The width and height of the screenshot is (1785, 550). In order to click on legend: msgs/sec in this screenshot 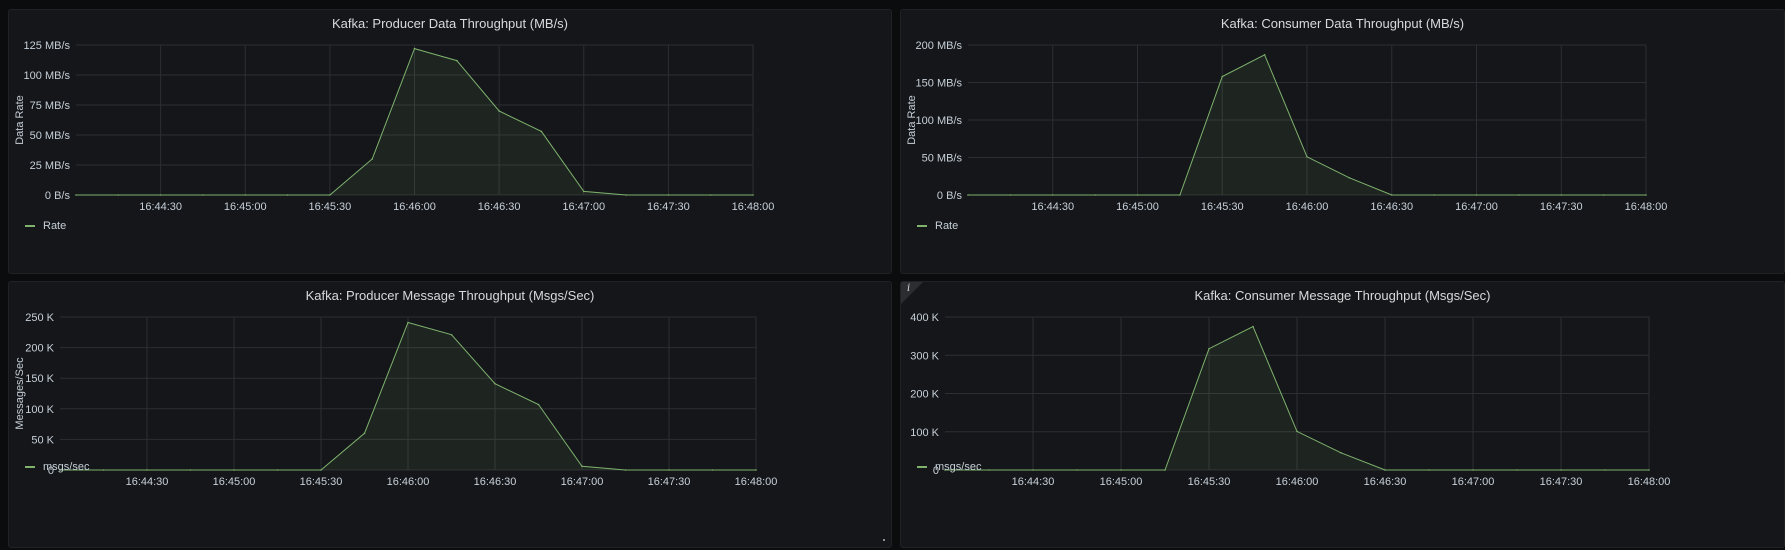, I will do `click(949, 467)`.